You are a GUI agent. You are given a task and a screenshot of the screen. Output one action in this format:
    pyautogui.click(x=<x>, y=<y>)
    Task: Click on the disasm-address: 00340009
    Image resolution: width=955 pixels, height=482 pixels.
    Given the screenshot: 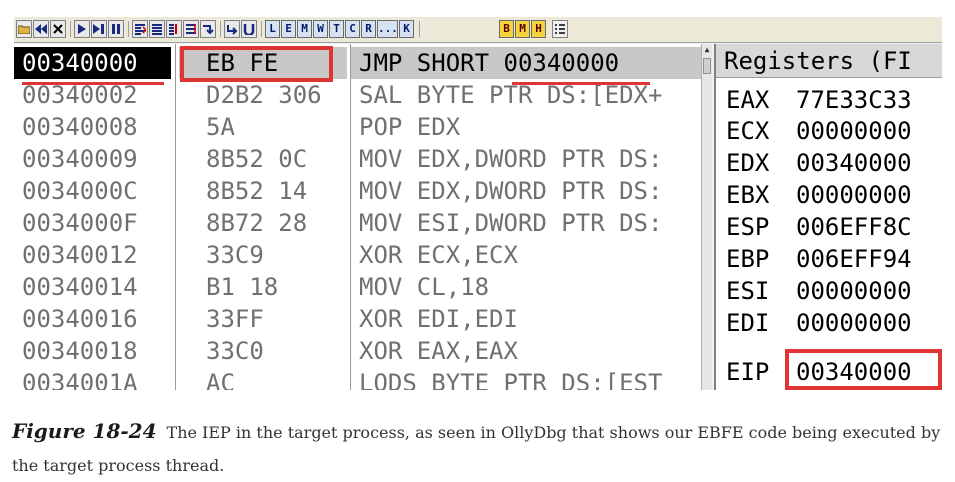 What is the action you would take?
    pyautogui.click(x=80, y=159)
    